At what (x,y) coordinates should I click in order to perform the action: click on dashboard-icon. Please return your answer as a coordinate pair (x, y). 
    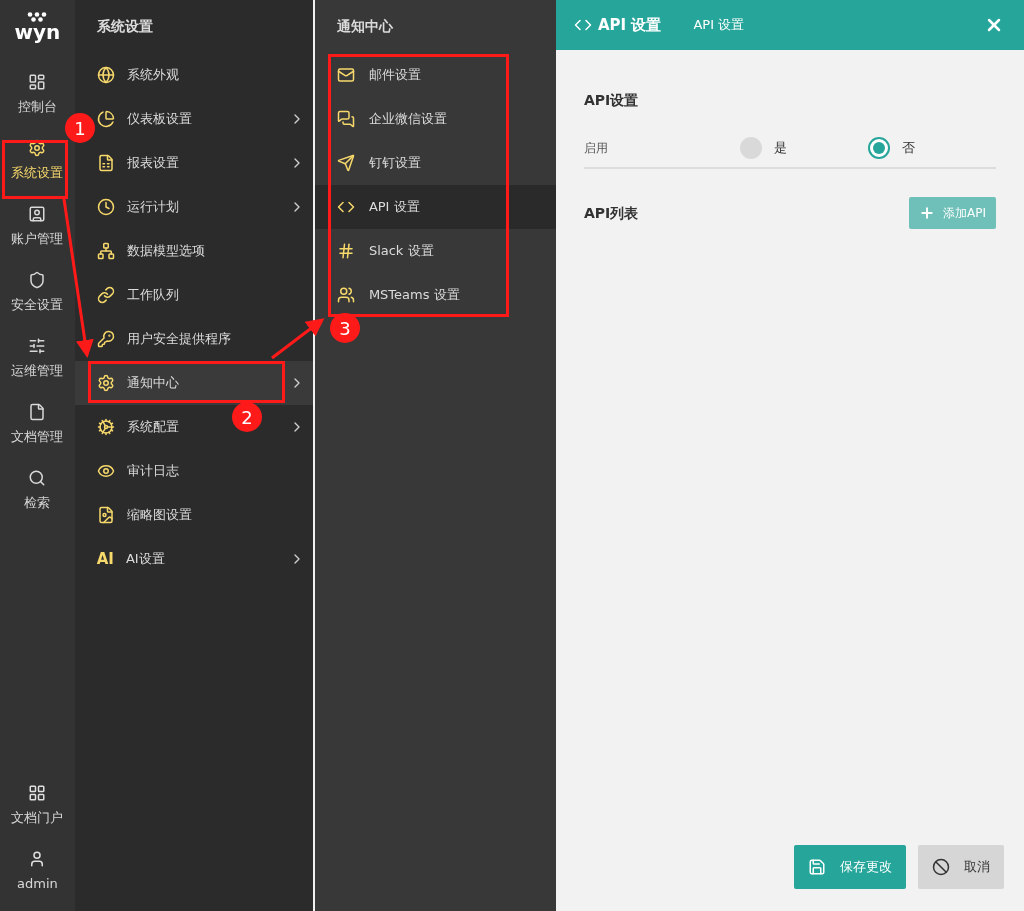
    Looking at the image, I should click on (37, 82).